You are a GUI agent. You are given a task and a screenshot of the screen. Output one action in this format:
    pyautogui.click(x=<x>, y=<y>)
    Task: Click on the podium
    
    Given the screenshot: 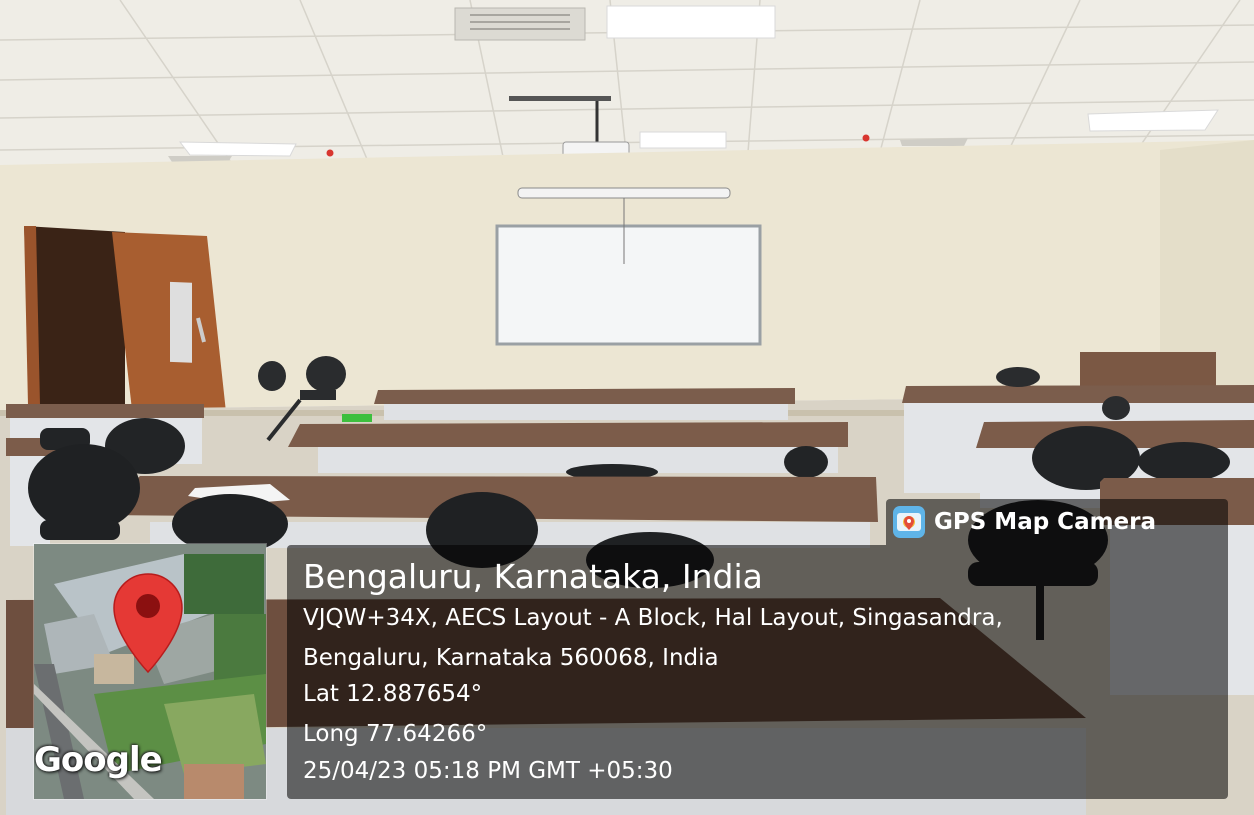 What is the action you would take?
    pyautogui.click(x=1148, y=370)
    